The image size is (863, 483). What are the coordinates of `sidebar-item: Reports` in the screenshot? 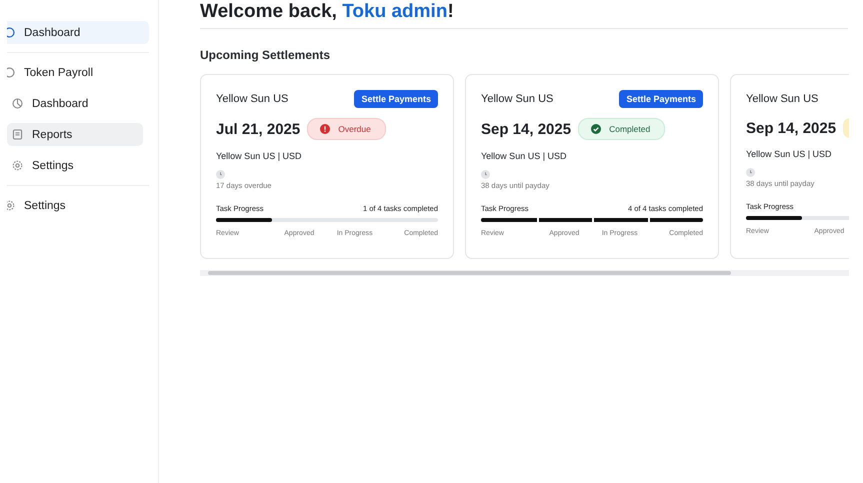 It's located at (75, 134).